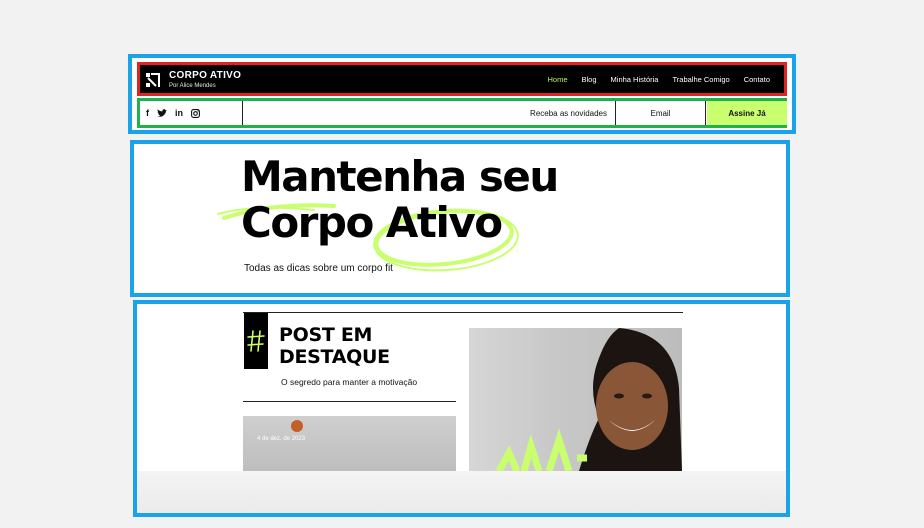 The height and width of the screenshot is (528, 924). I want to click on twitter-icon, so click(162, 113).